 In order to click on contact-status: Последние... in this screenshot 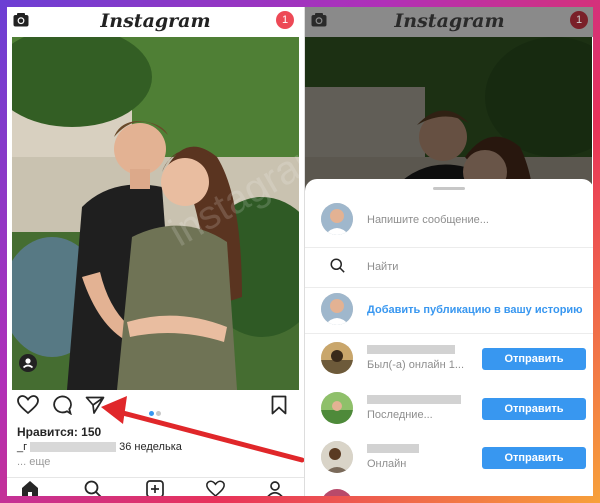, I will do `click(400, 415)`.